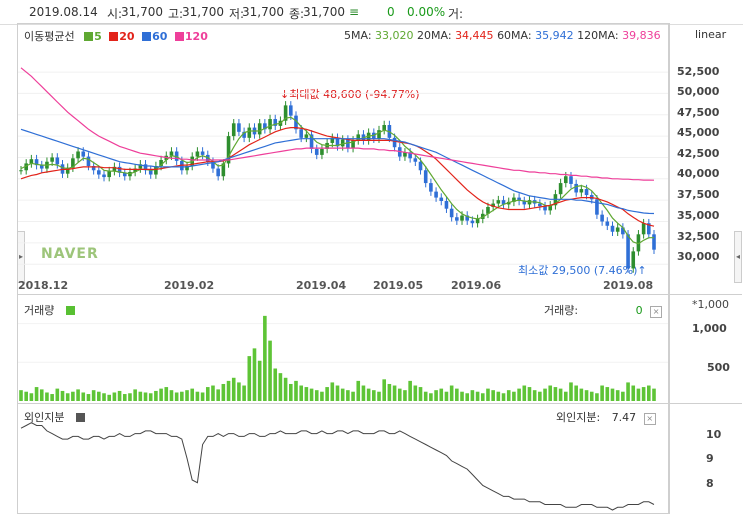 The height and width of the screenshot is (514, 743). I want to click on min-annotation-text: 최소값 29,500 (7.46%), so click(578, 270).